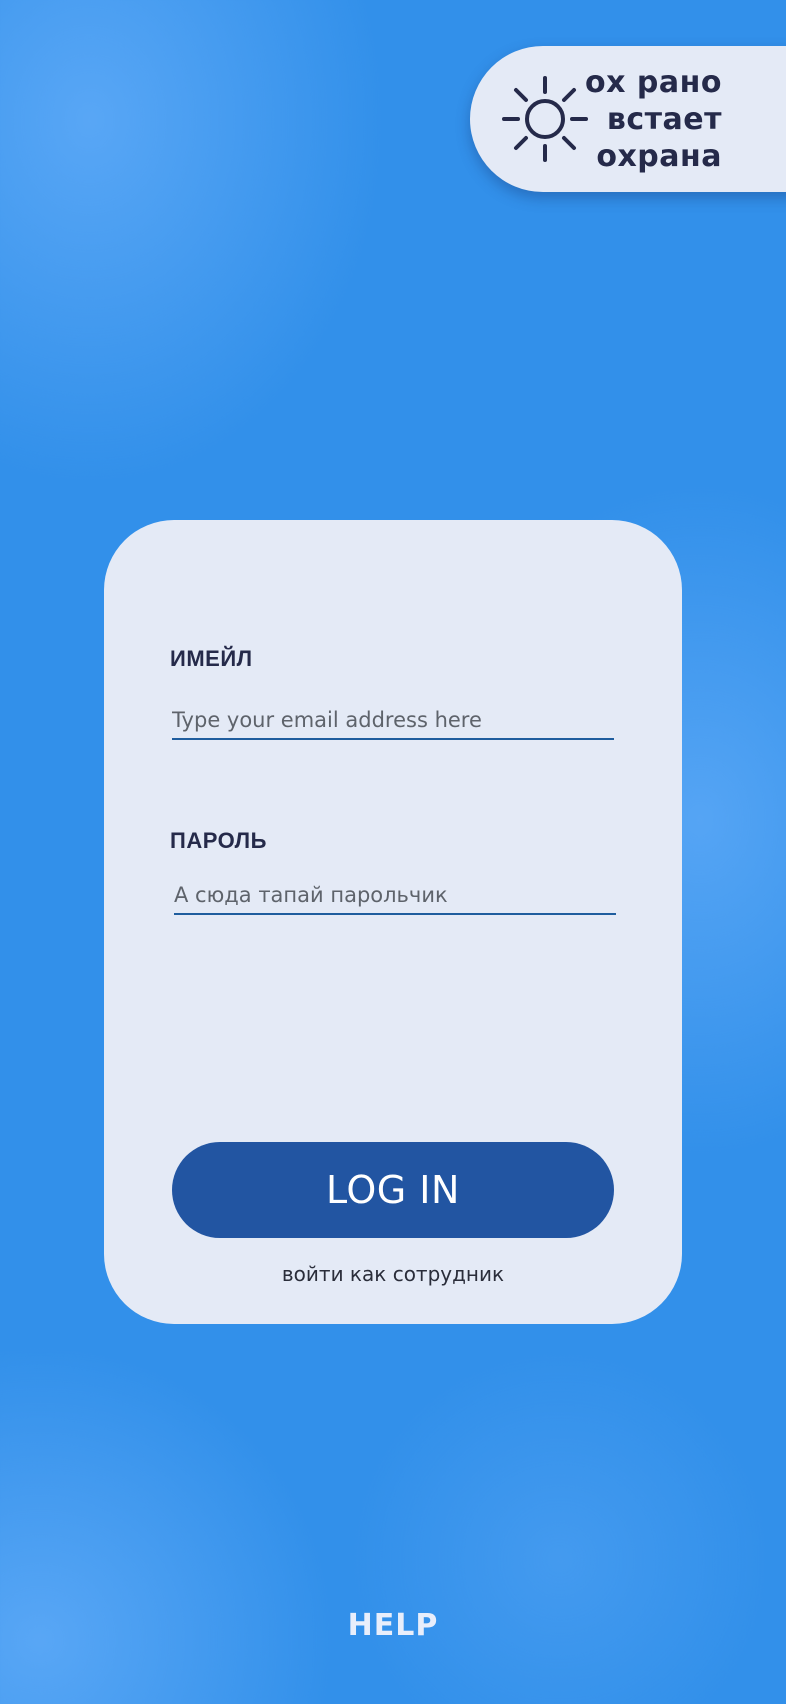 The height and width of the screenshot is (1704, 786). Describe the element at coordinates (393, 1190) in the screenshot. I see `login-button: LOG IN` at that location.